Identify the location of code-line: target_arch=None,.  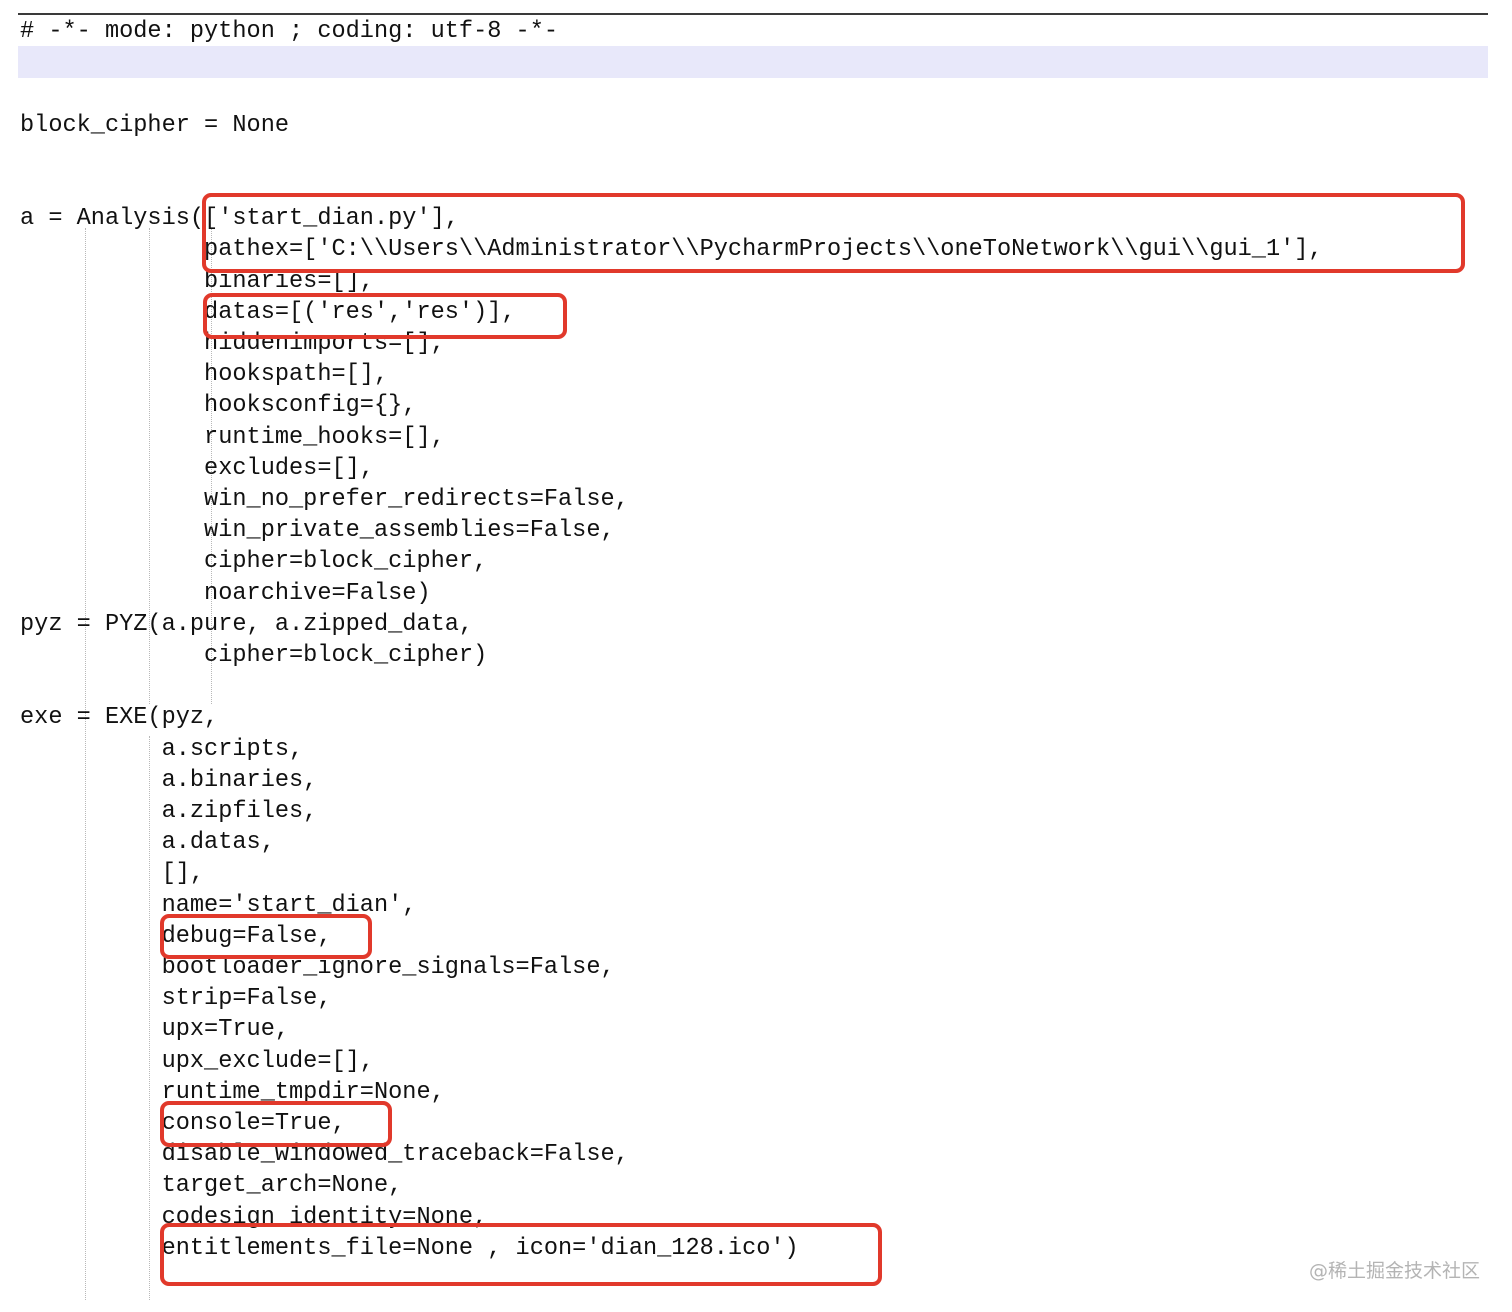
(211, 1185).